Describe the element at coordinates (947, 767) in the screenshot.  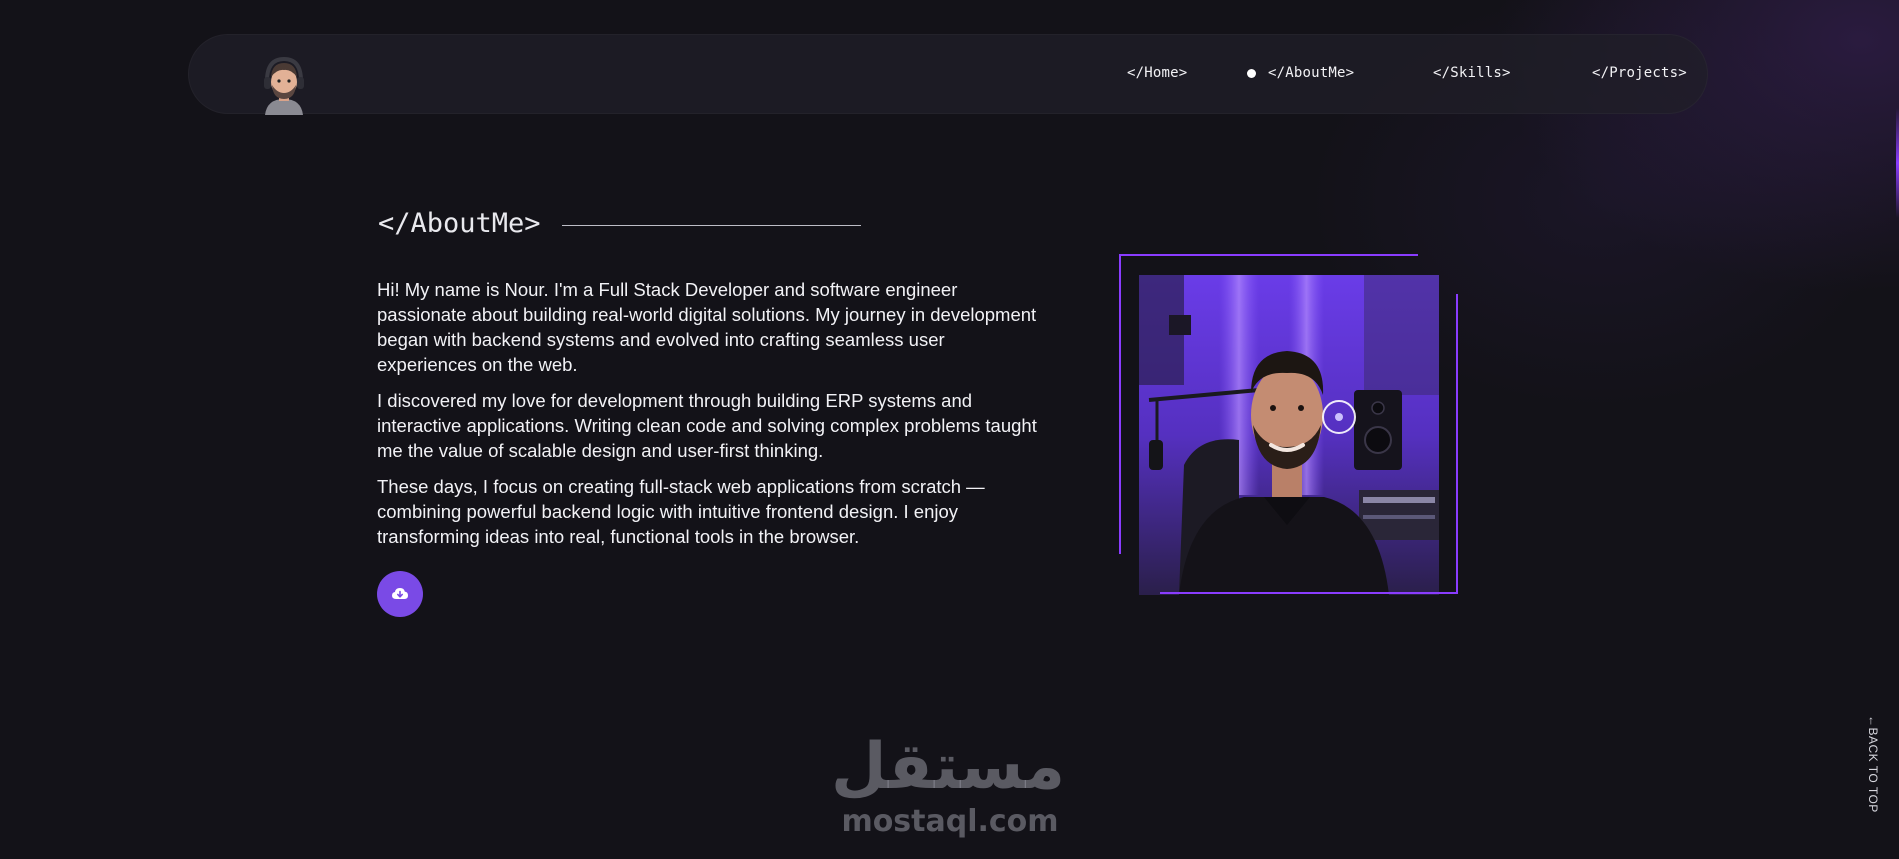
I see `watermark-arabic: مستقل` at that location.